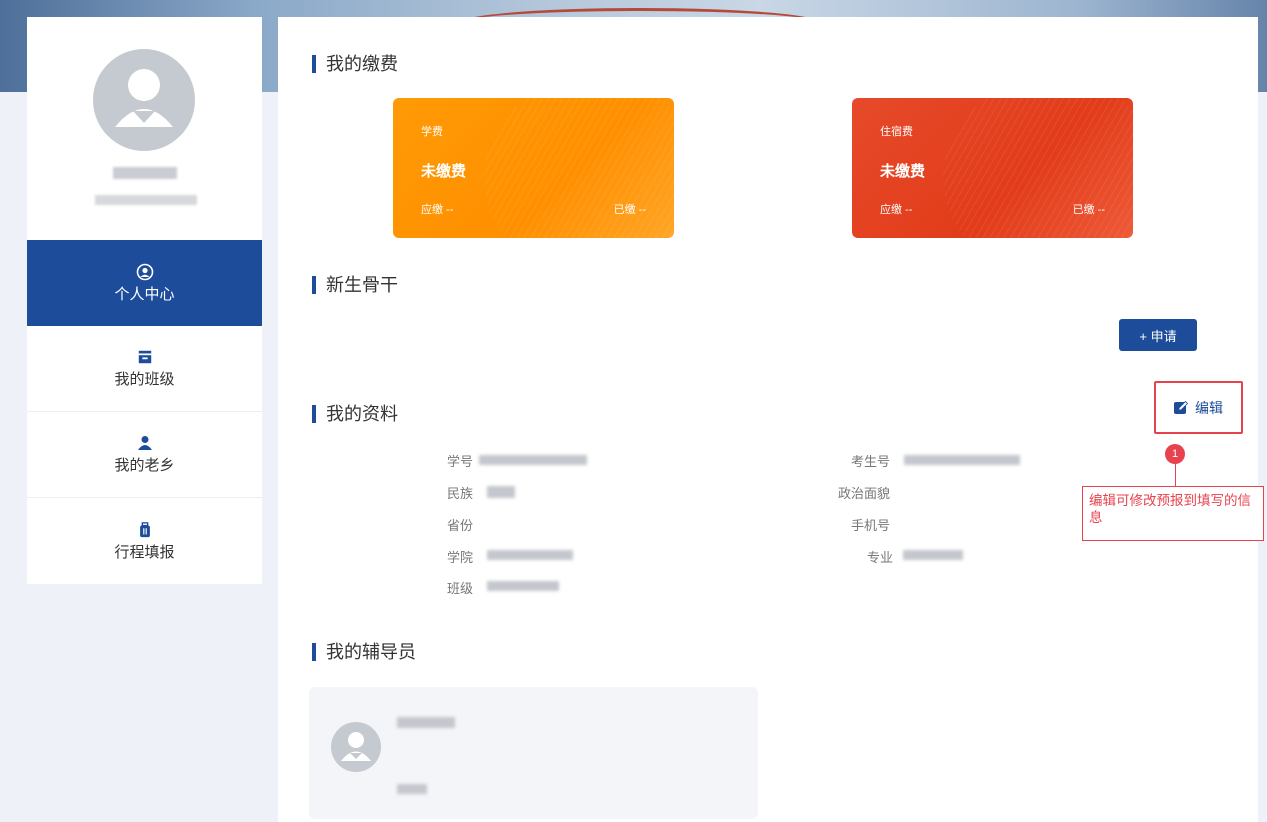  Describe the element at coordinates (1175, 454) in the screenshot. I see `callout-number: 1` at that location.